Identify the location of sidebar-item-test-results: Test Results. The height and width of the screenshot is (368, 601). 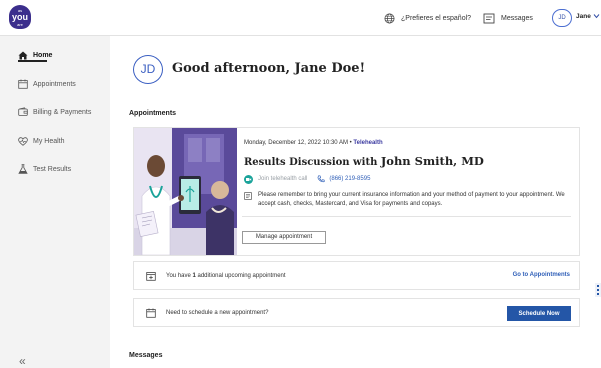
(44, 169).